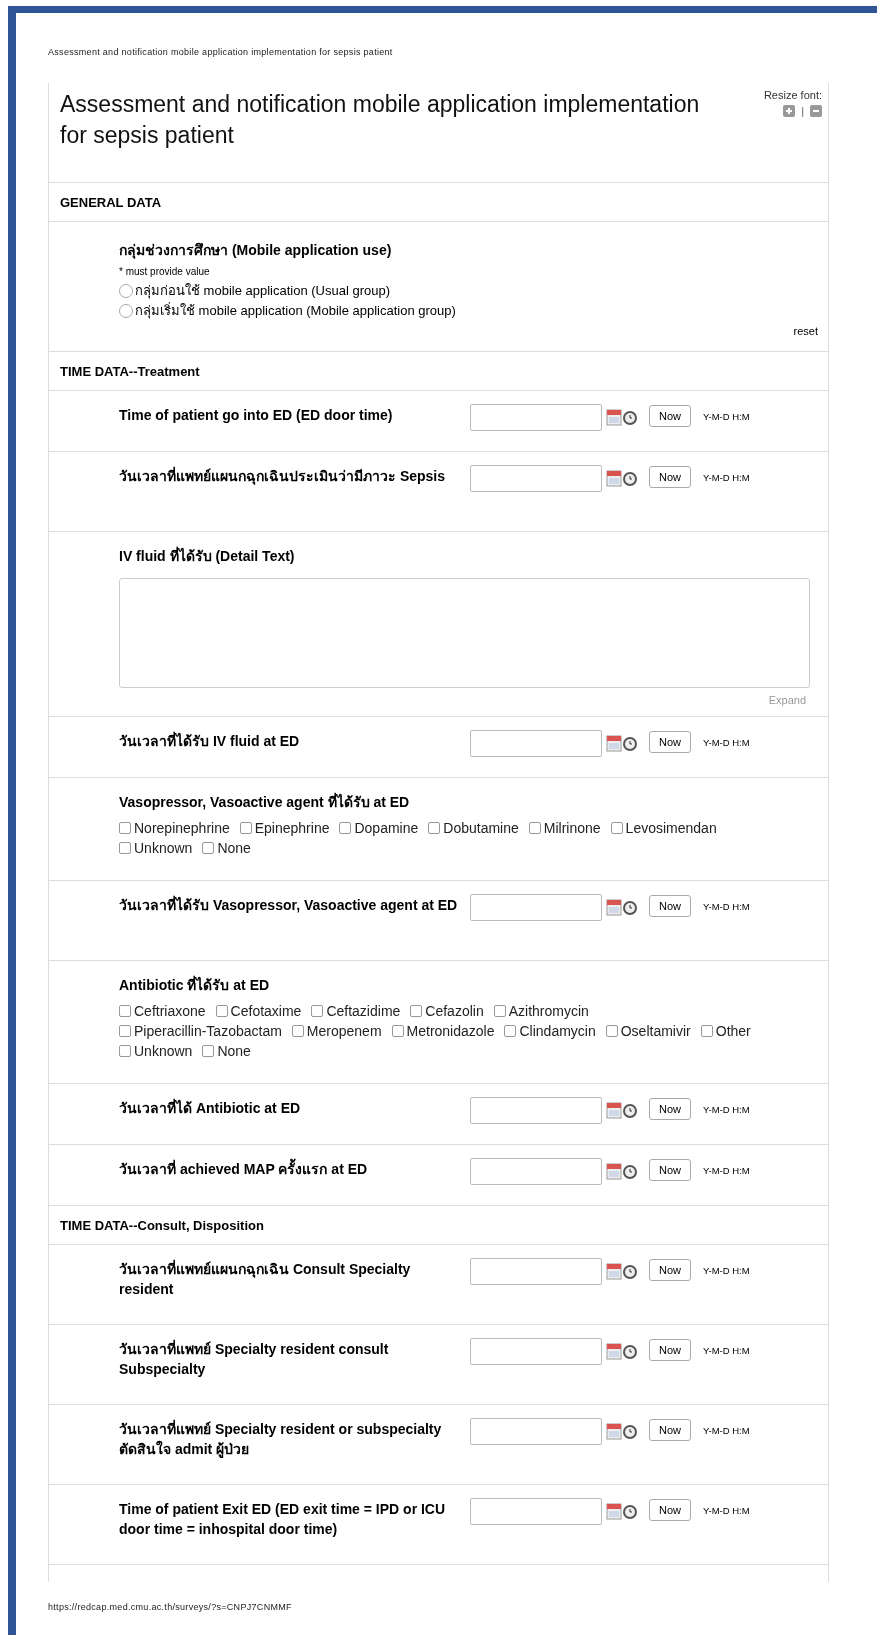 The height and width of the screenshot is (1635, 877). Describe the element at coordinates (557, 1031) in the screenshot. I see `option-label: Clindamycin` at that location.